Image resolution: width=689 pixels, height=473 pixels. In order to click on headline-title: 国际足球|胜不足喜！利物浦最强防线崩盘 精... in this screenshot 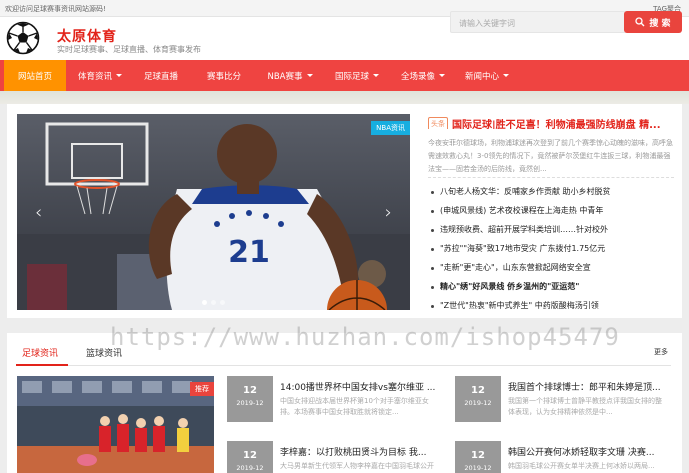, I will do `click(556, 124)`.